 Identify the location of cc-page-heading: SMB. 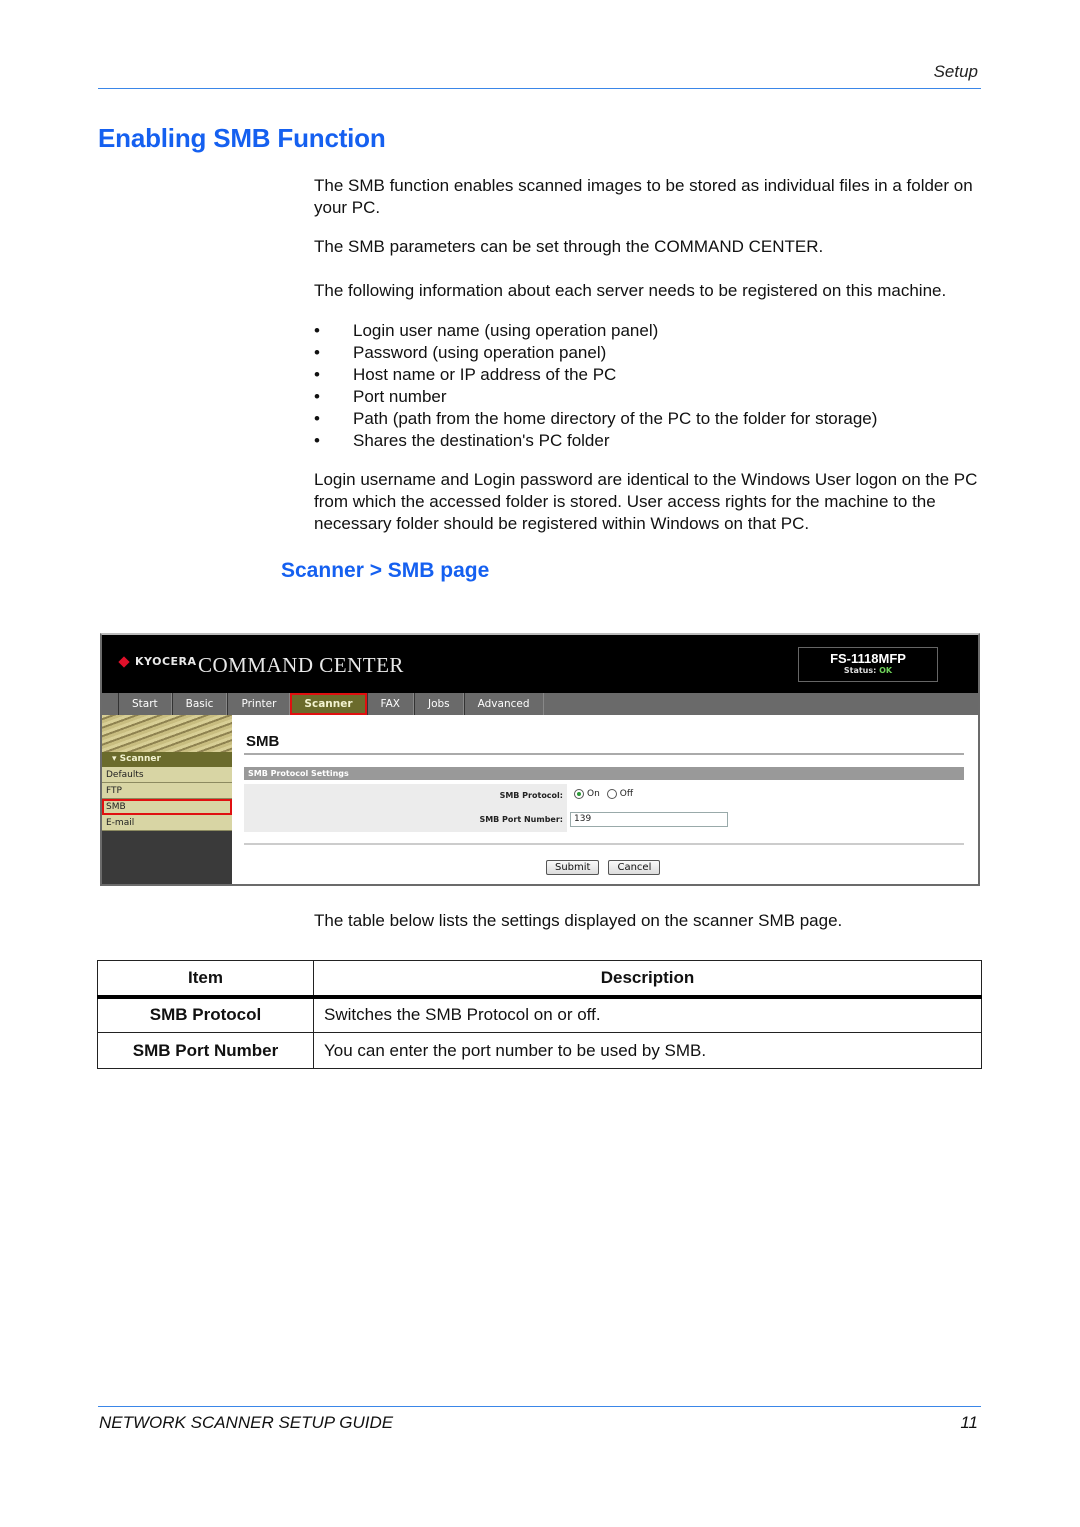
(263, 741).